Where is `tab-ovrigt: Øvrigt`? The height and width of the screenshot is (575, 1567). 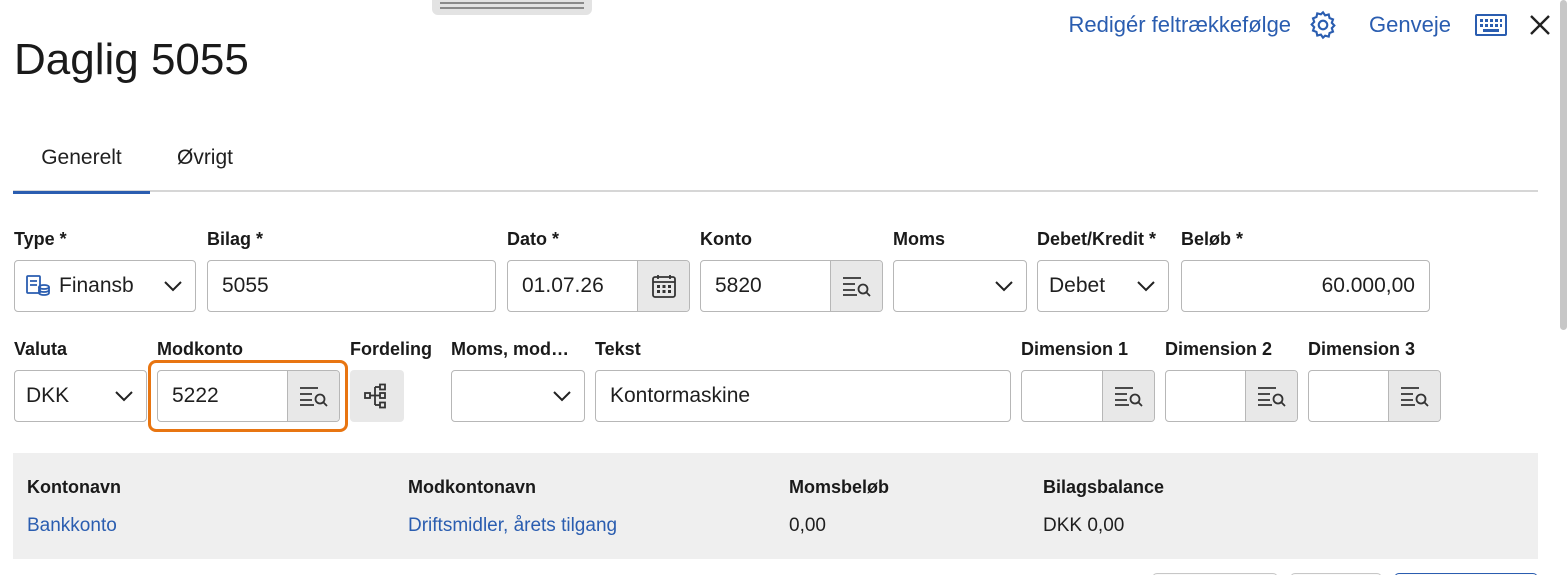
tab-ovrigt: Øvrigt is located at coordinates (205, 162).